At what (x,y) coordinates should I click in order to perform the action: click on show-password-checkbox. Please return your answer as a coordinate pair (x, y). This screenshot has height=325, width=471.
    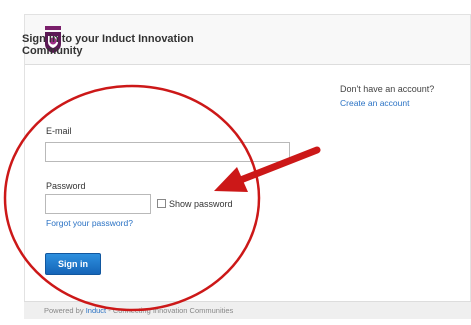
    Looking at the image, I should click on (161, 203).